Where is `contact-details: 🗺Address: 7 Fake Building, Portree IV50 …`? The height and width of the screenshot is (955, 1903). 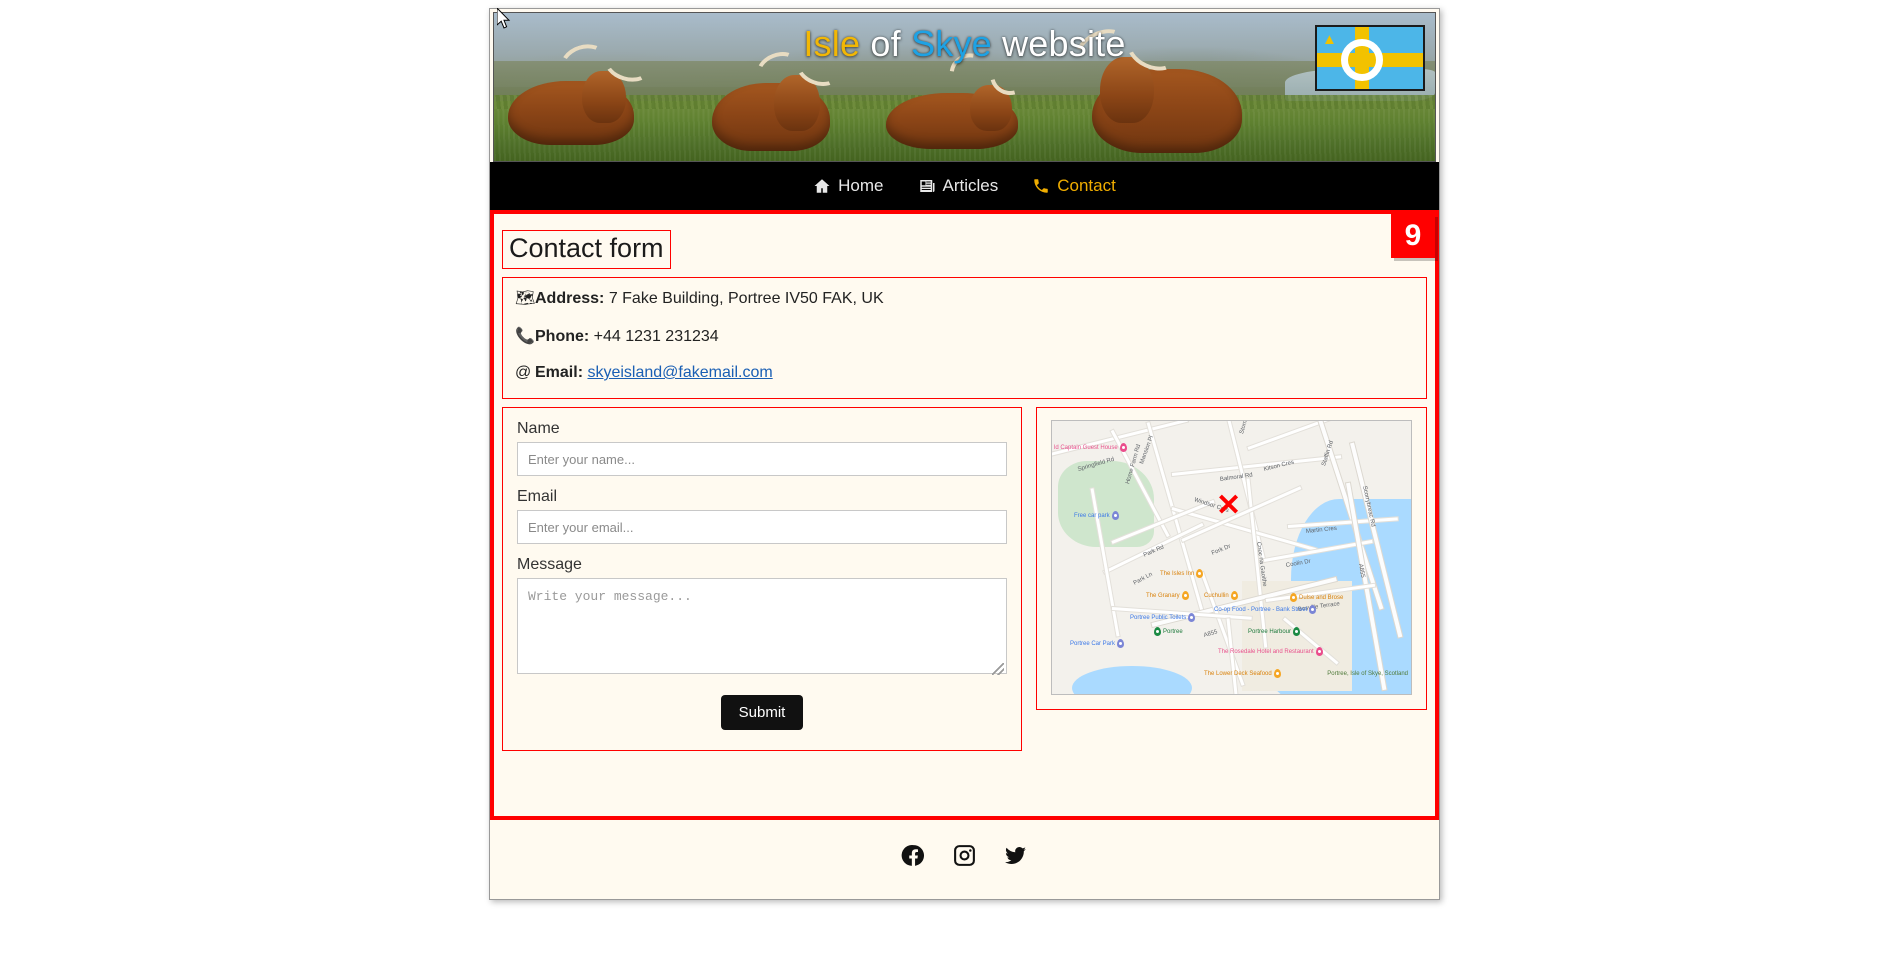
contact-details: 🗺Address: 7 Fake Building, Portree IV50 … is located at coordinates (964, 338).